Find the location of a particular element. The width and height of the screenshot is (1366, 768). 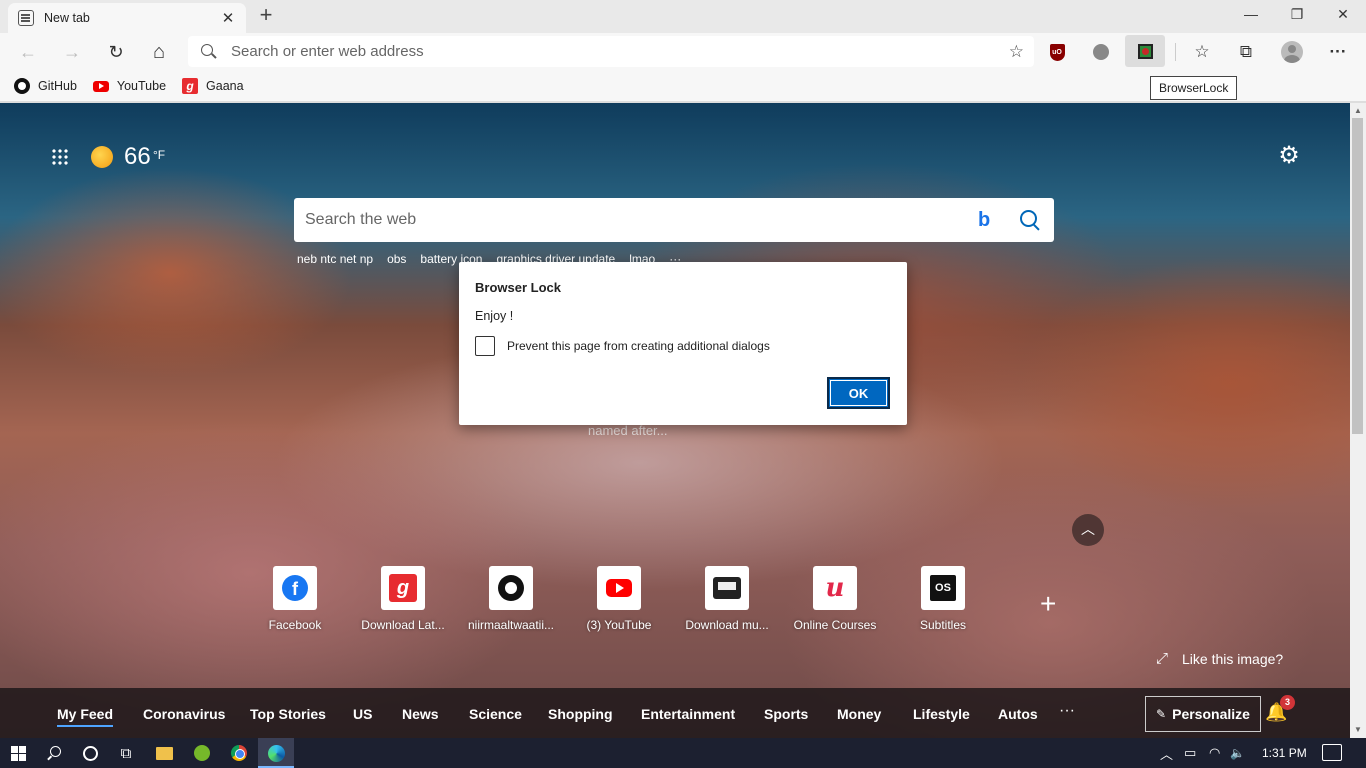

app-launcher-icon is located at coordinates (60, 157).